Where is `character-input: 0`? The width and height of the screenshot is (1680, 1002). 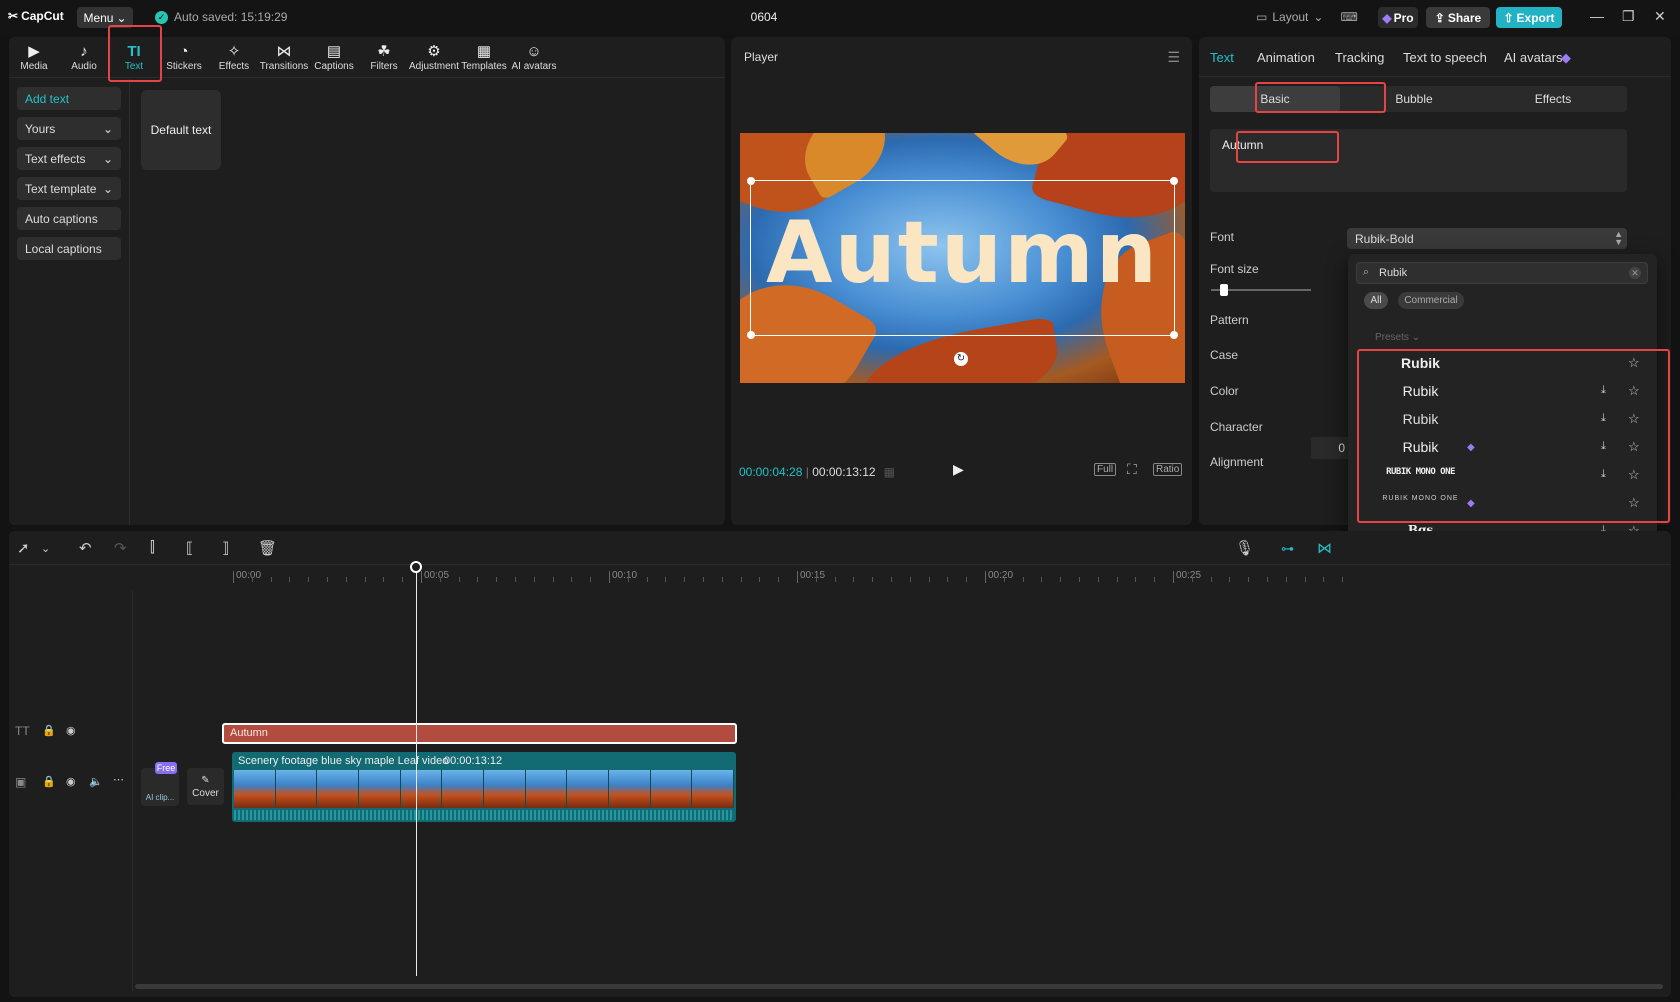 character-input: 0 is located at coordinates (1331, 448).